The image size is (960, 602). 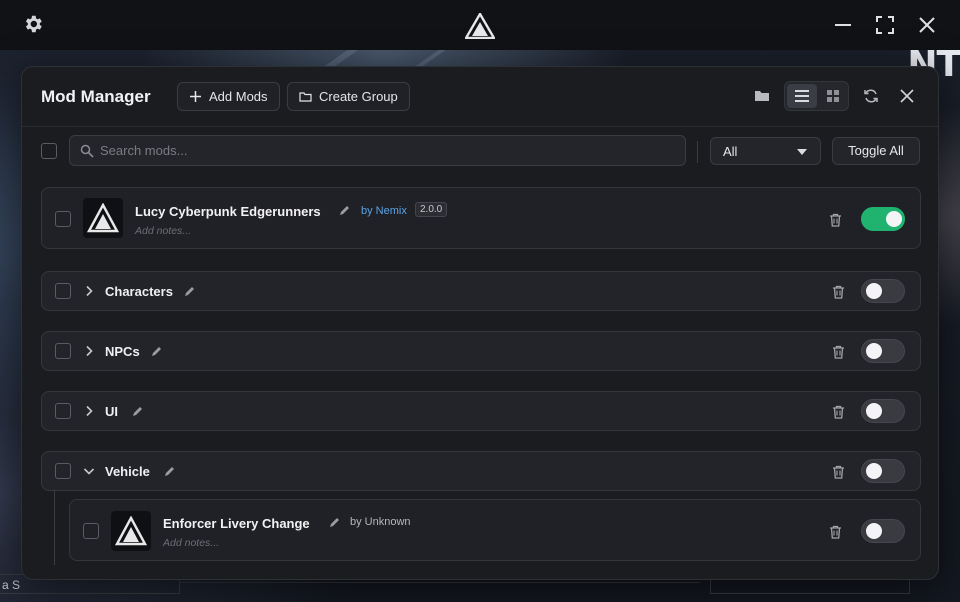 I want to click on settings-gear-icon, so click(x=33, y=24).